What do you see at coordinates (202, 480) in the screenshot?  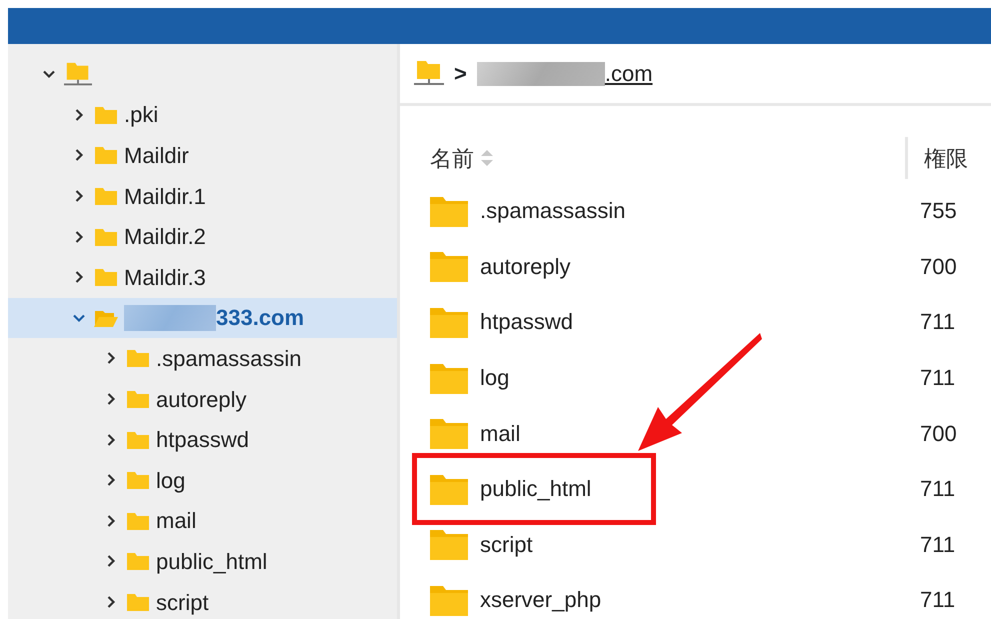 I see `tree-item: log` at bounding box center [202, 480].